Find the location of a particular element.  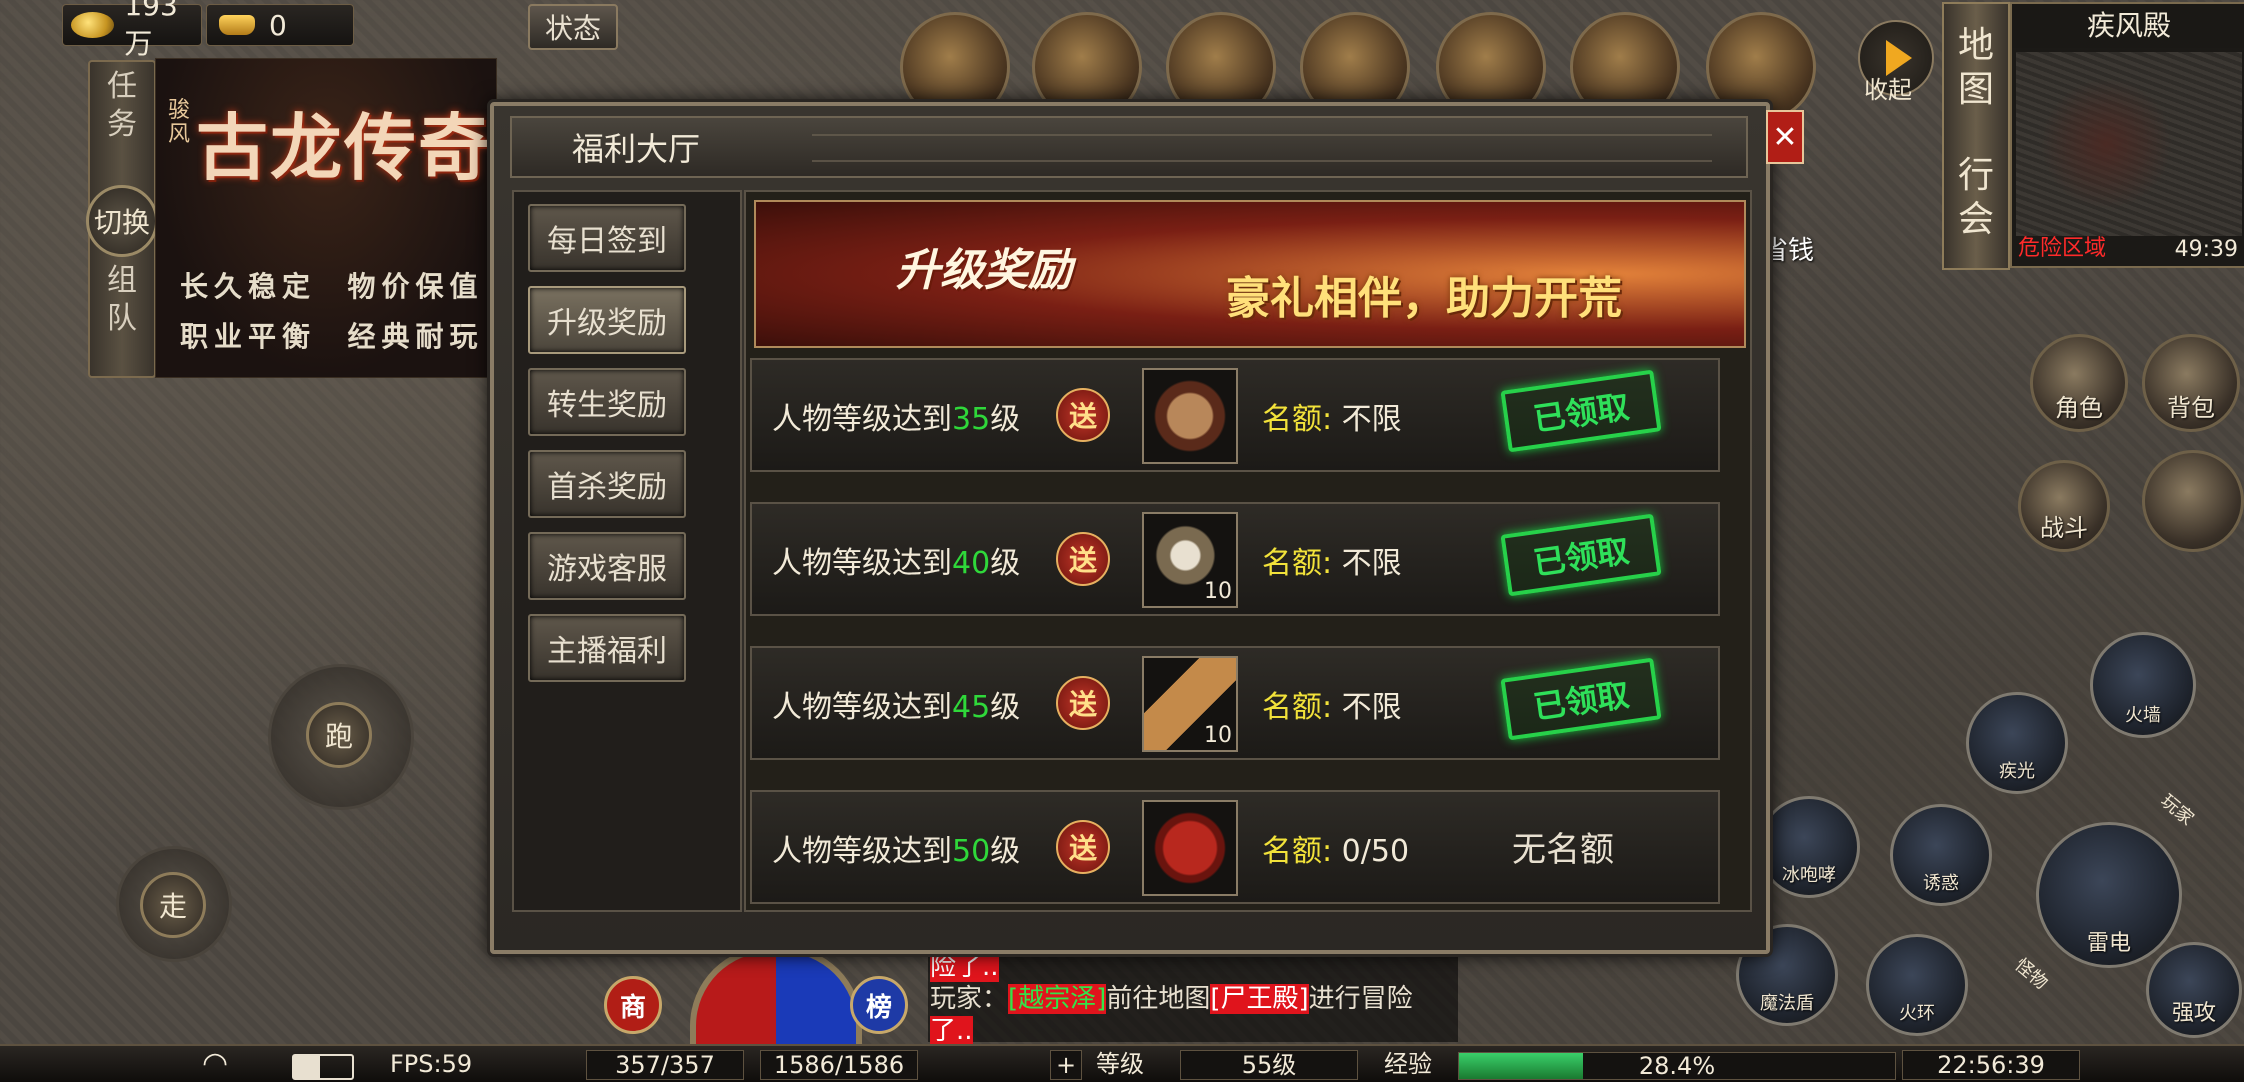

charm-skill: 诱惑 is located at coordinates (1941, 855).